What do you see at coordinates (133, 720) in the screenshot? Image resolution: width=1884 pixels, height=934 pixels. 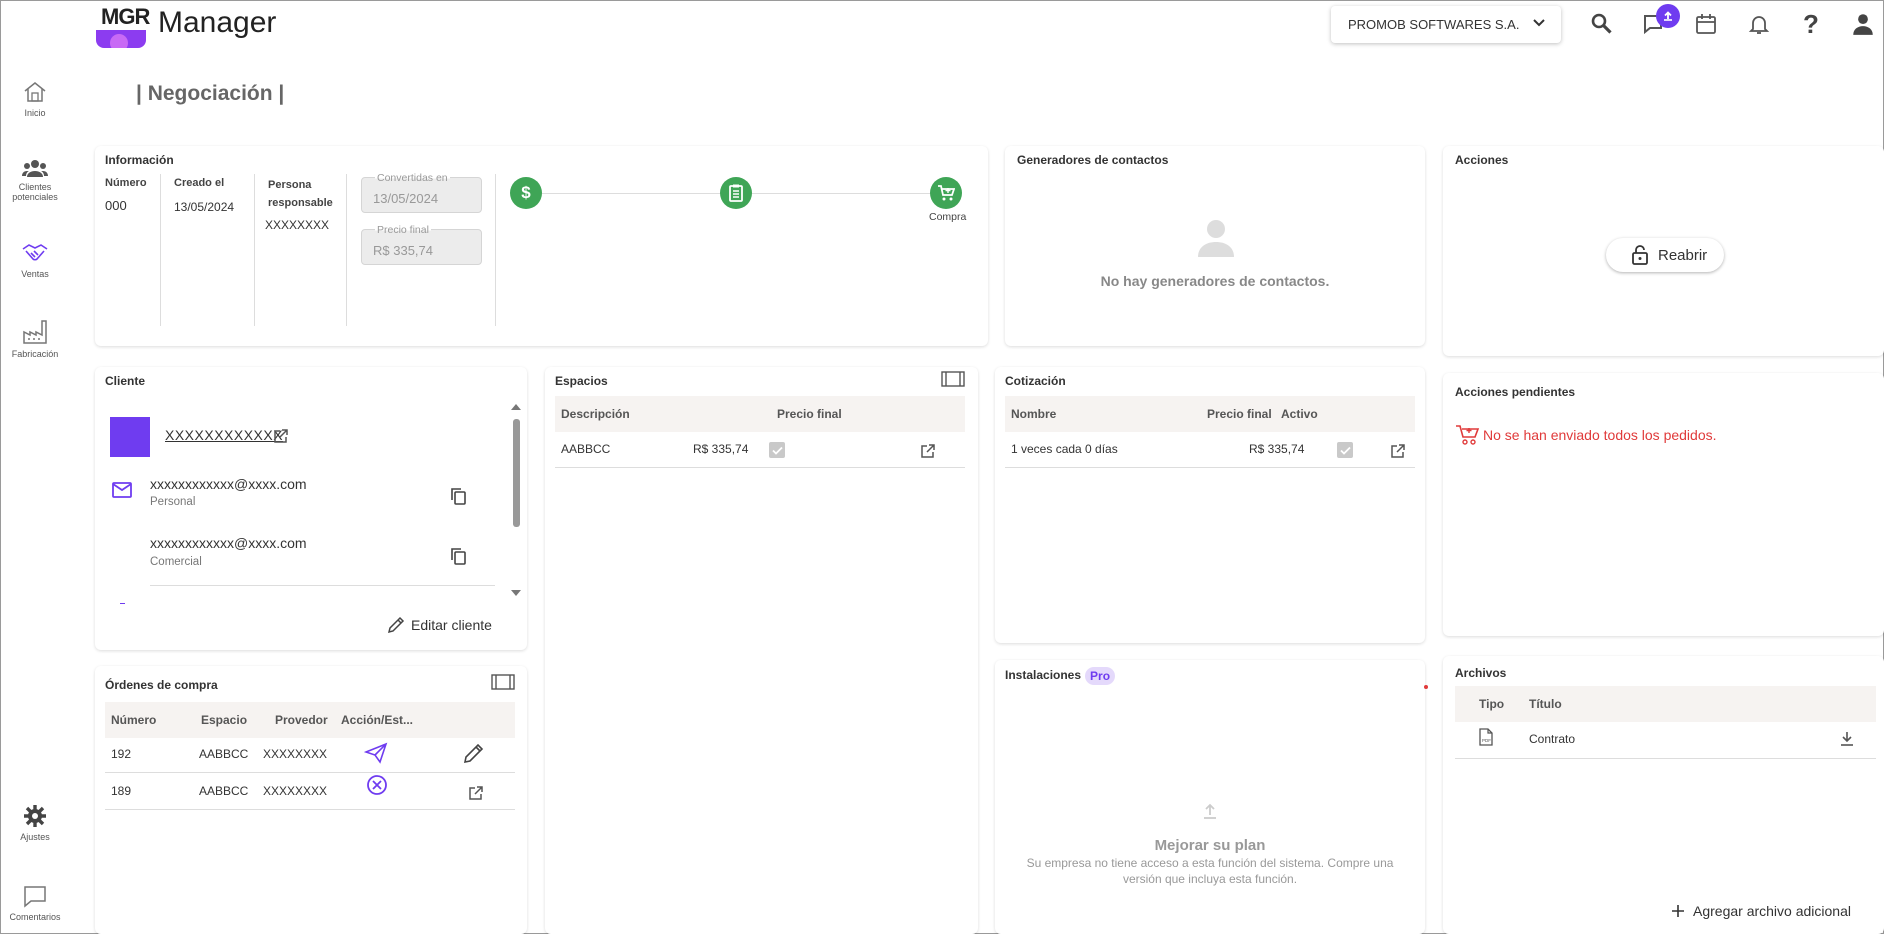 I see `column-header: Número` at bounding box center [133, 720].